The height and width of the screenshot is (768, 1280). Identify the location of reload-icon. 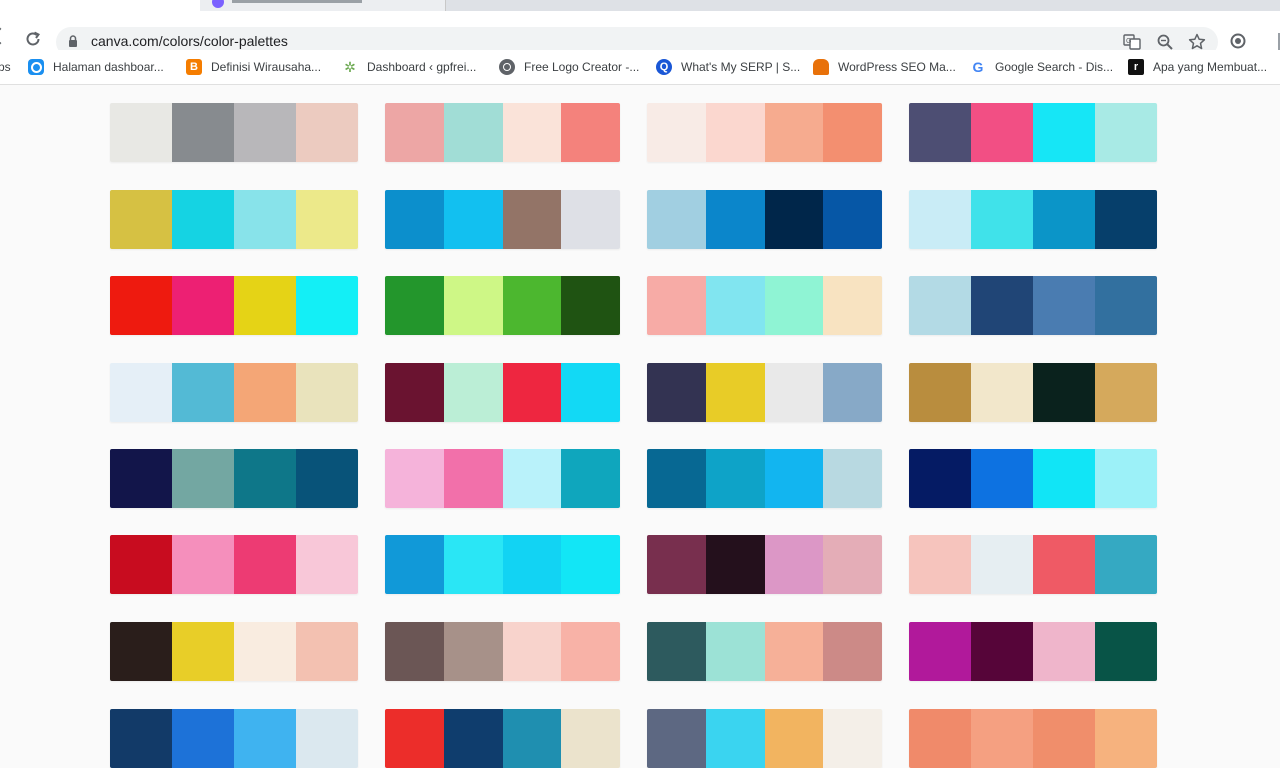
(33, 39).